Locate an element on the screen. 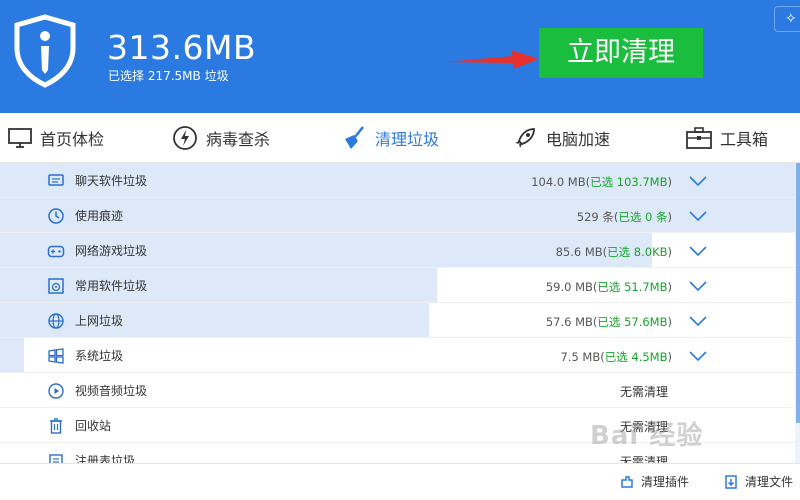  item-size-total: 104.0 MB( is located at coordinates (561, 182).